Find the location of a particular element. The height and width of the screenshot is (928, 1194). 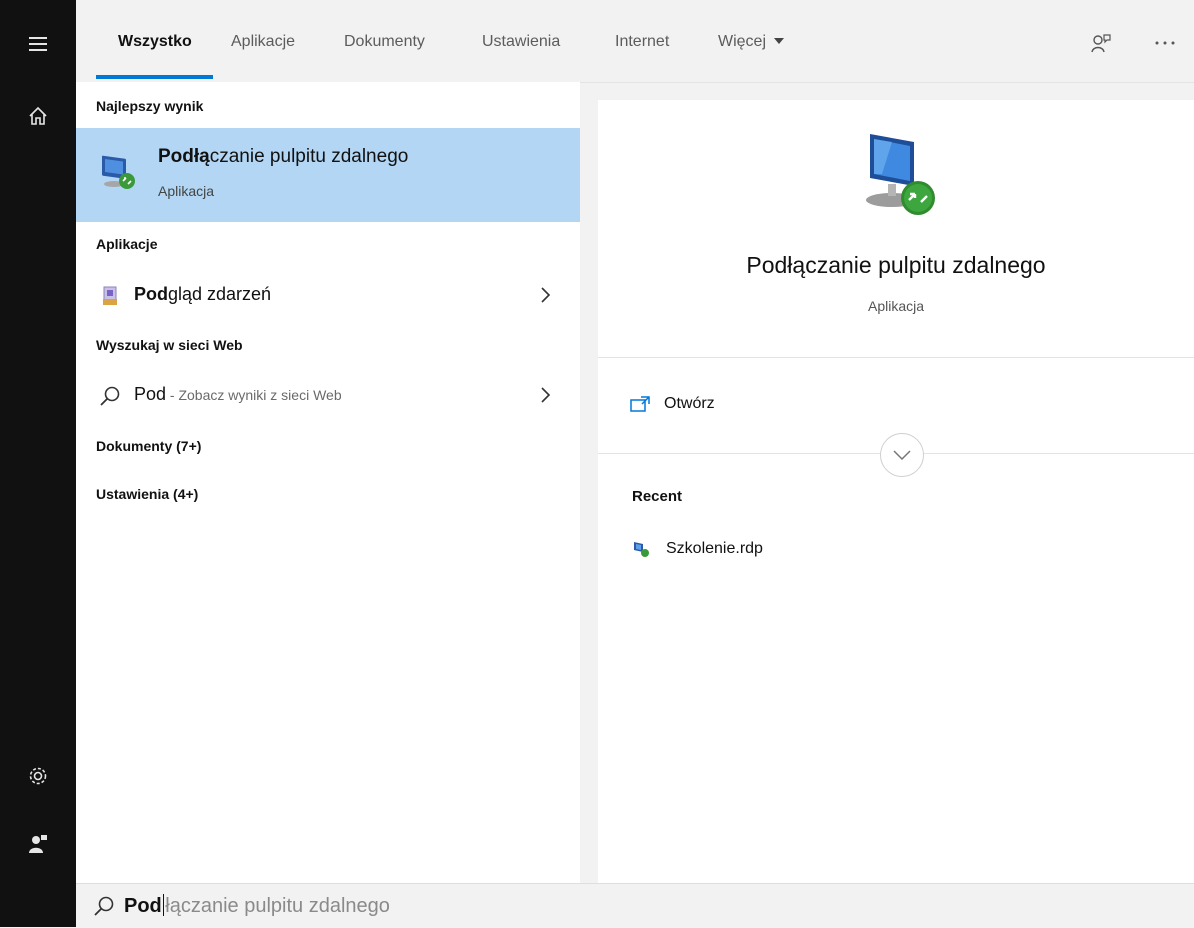

web-result-label: Pod - Zobacz wyniki z sieci Web is located at coordinates (238, 394).